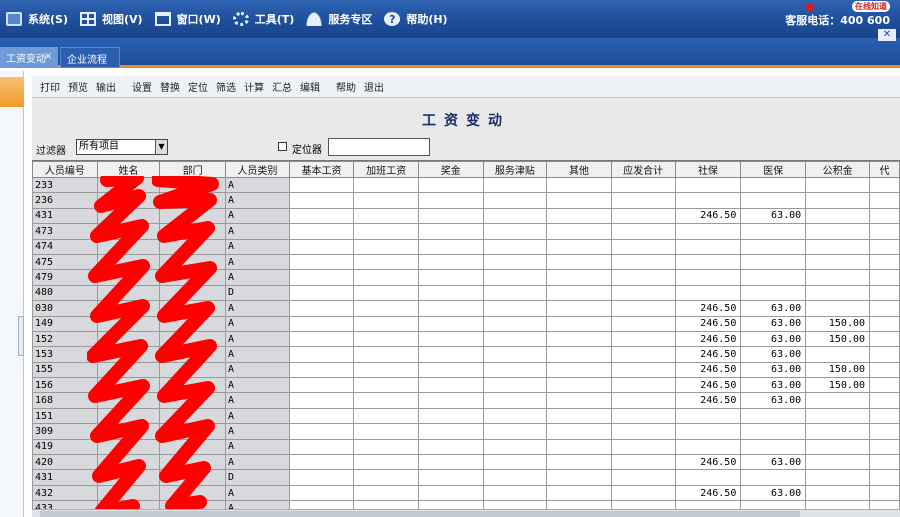  I want to click on scrollbar-thumb, so click(420, 514).